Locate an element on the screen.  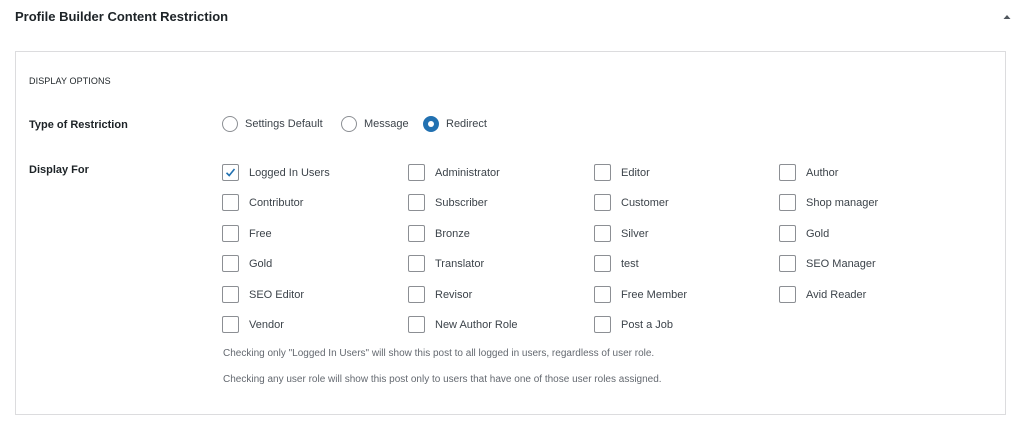
radio-option-redirect: Redirect is located at coordinates (455, 124).